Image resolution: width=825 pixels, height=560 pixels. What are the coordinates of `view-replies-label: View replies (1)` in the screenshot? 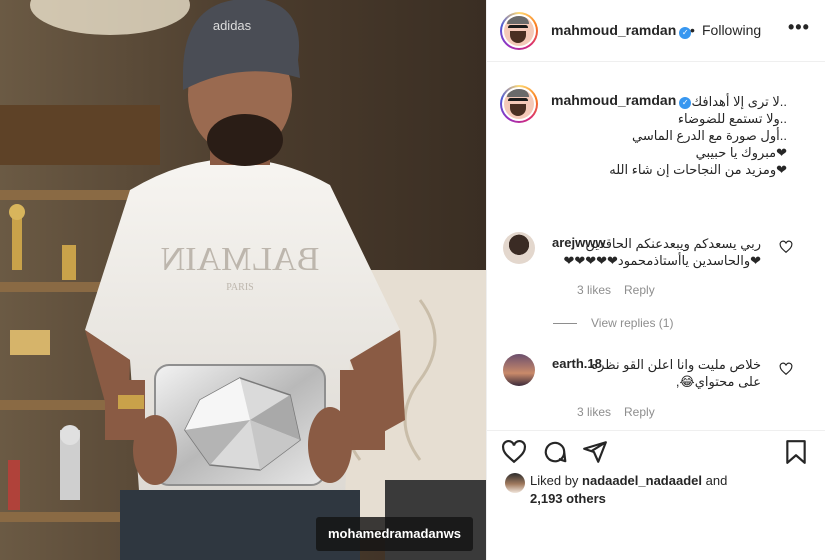 It's located at (632, 323).